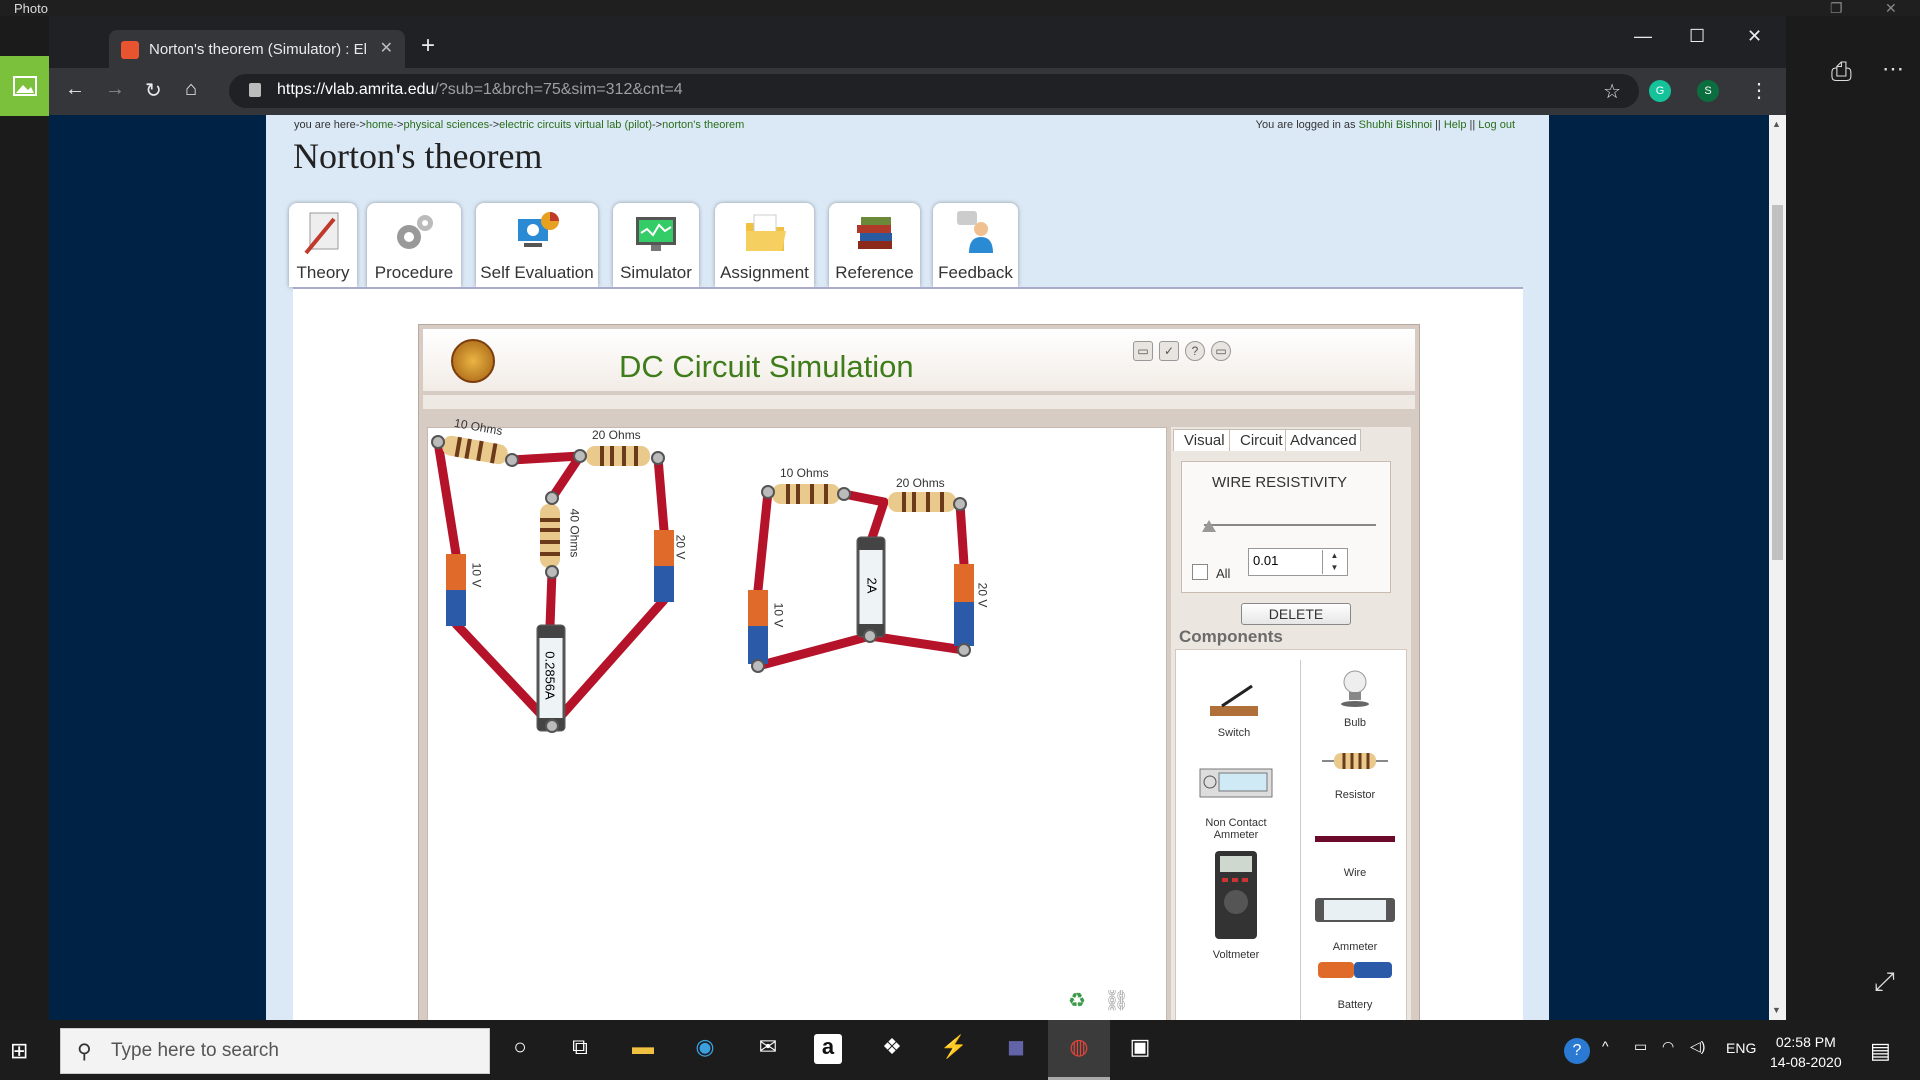 The height and width of the screenshot is (1080, 1920). I want to click on bookmark-star-icon: ☆, so click(1612, 91).